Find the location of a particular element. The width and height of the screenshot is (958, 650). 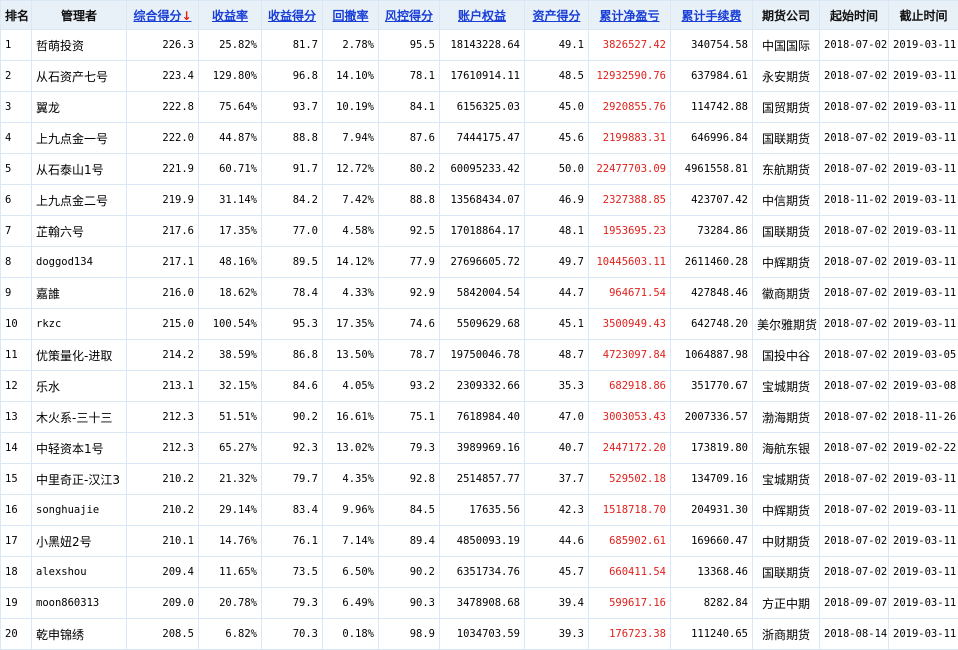

cell-asset-score: 44.6 is located at coordinates (557, 541).